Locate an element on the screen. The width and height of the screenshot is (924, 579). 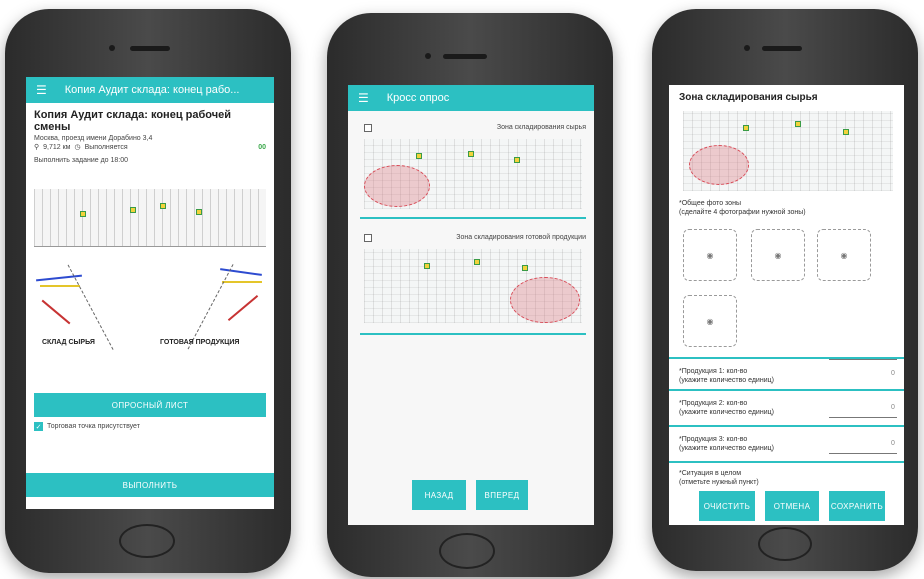
zone-raw-checkbox is located at coordinates (368, 128).